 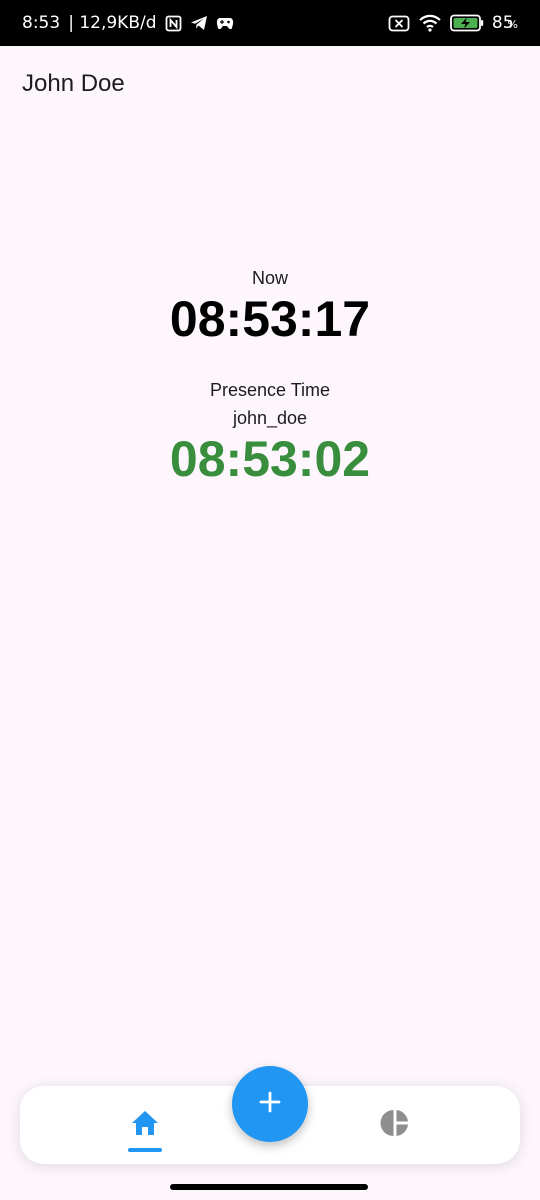 I want to click on nav-selected-indicator, so click(x=145, y=1150).